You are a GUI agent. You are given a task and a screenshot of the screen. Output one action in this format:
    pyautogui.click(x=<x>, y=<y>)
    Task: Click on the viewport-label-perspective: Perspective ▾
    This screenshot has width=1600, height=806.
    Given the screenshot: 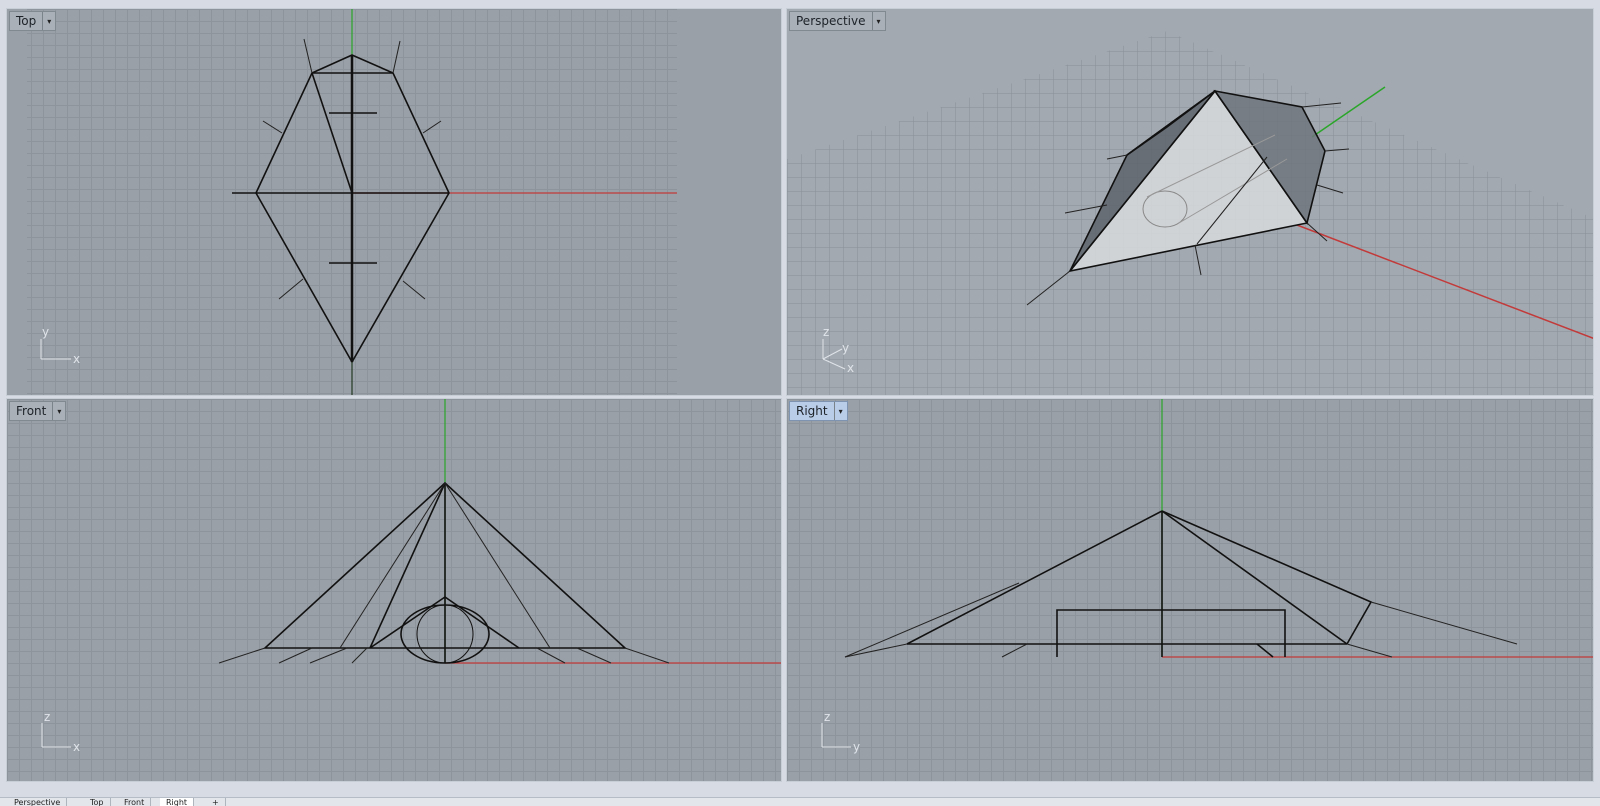 What is the action you would take?
    pyautogui.click(x=837, y=21)
    